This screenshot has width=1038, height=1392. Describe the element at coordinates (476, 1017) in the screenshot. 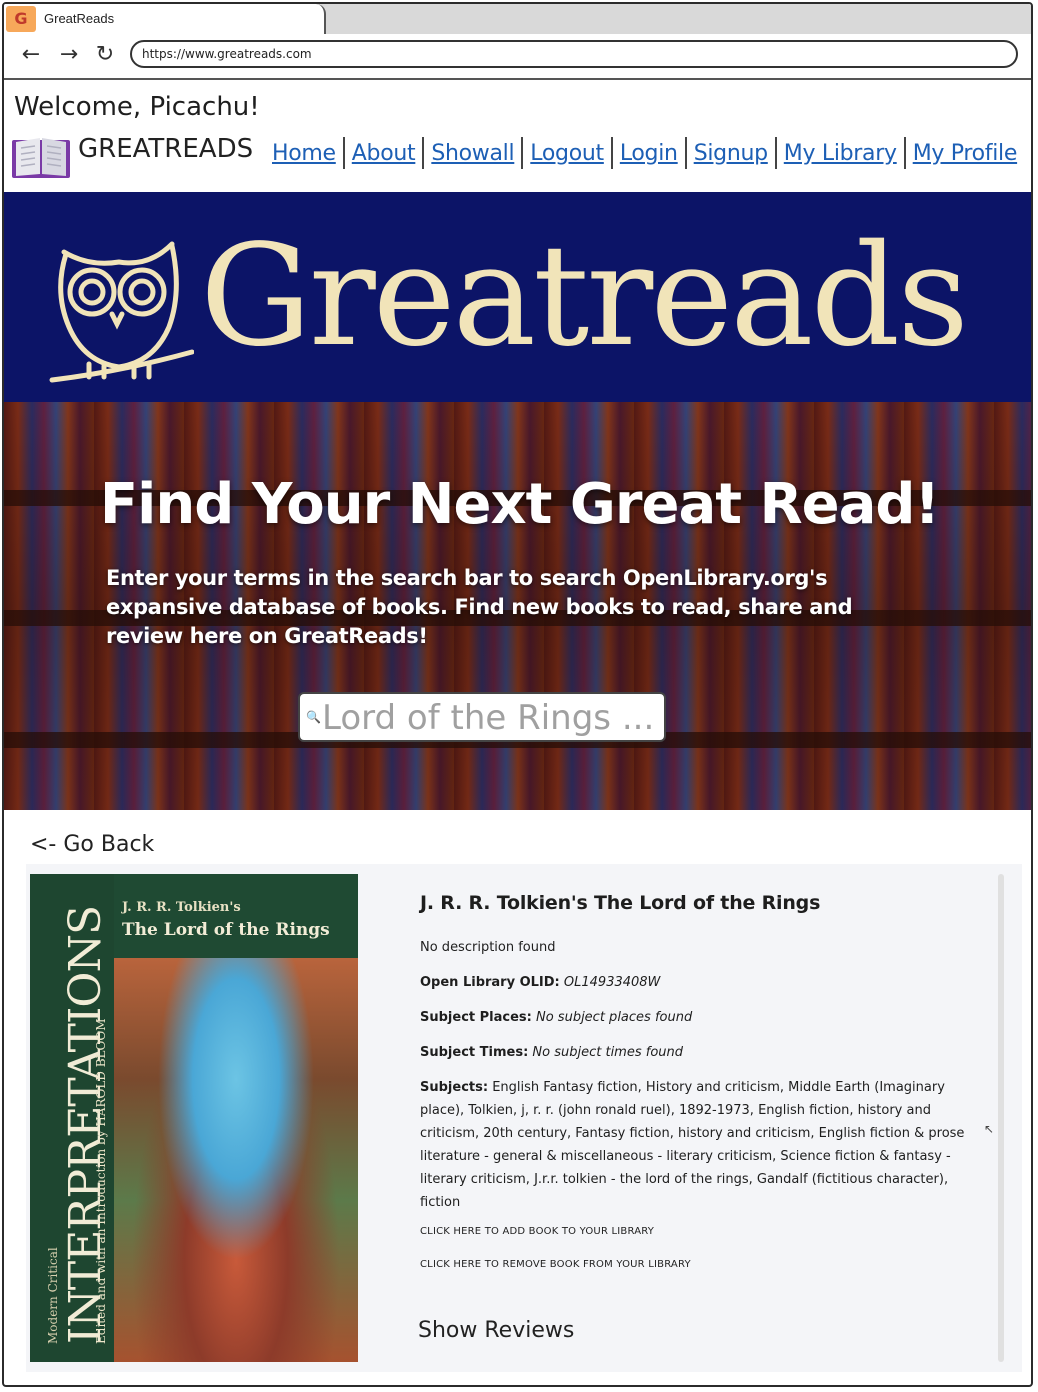

I see `subject-places-label: Subject Places:` at that location.